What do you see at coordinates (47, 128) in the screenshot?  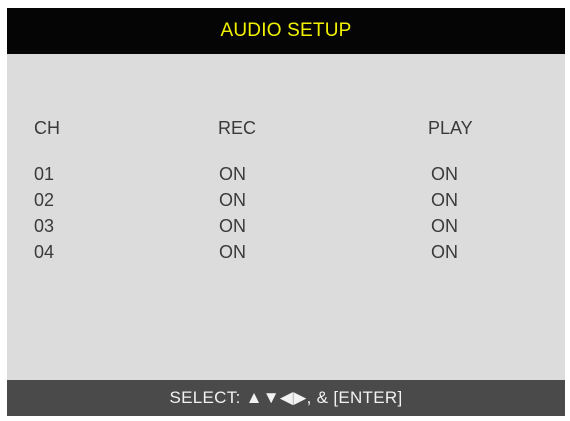 I see `column-header-ch: CH` at bounding box center [47, 128].